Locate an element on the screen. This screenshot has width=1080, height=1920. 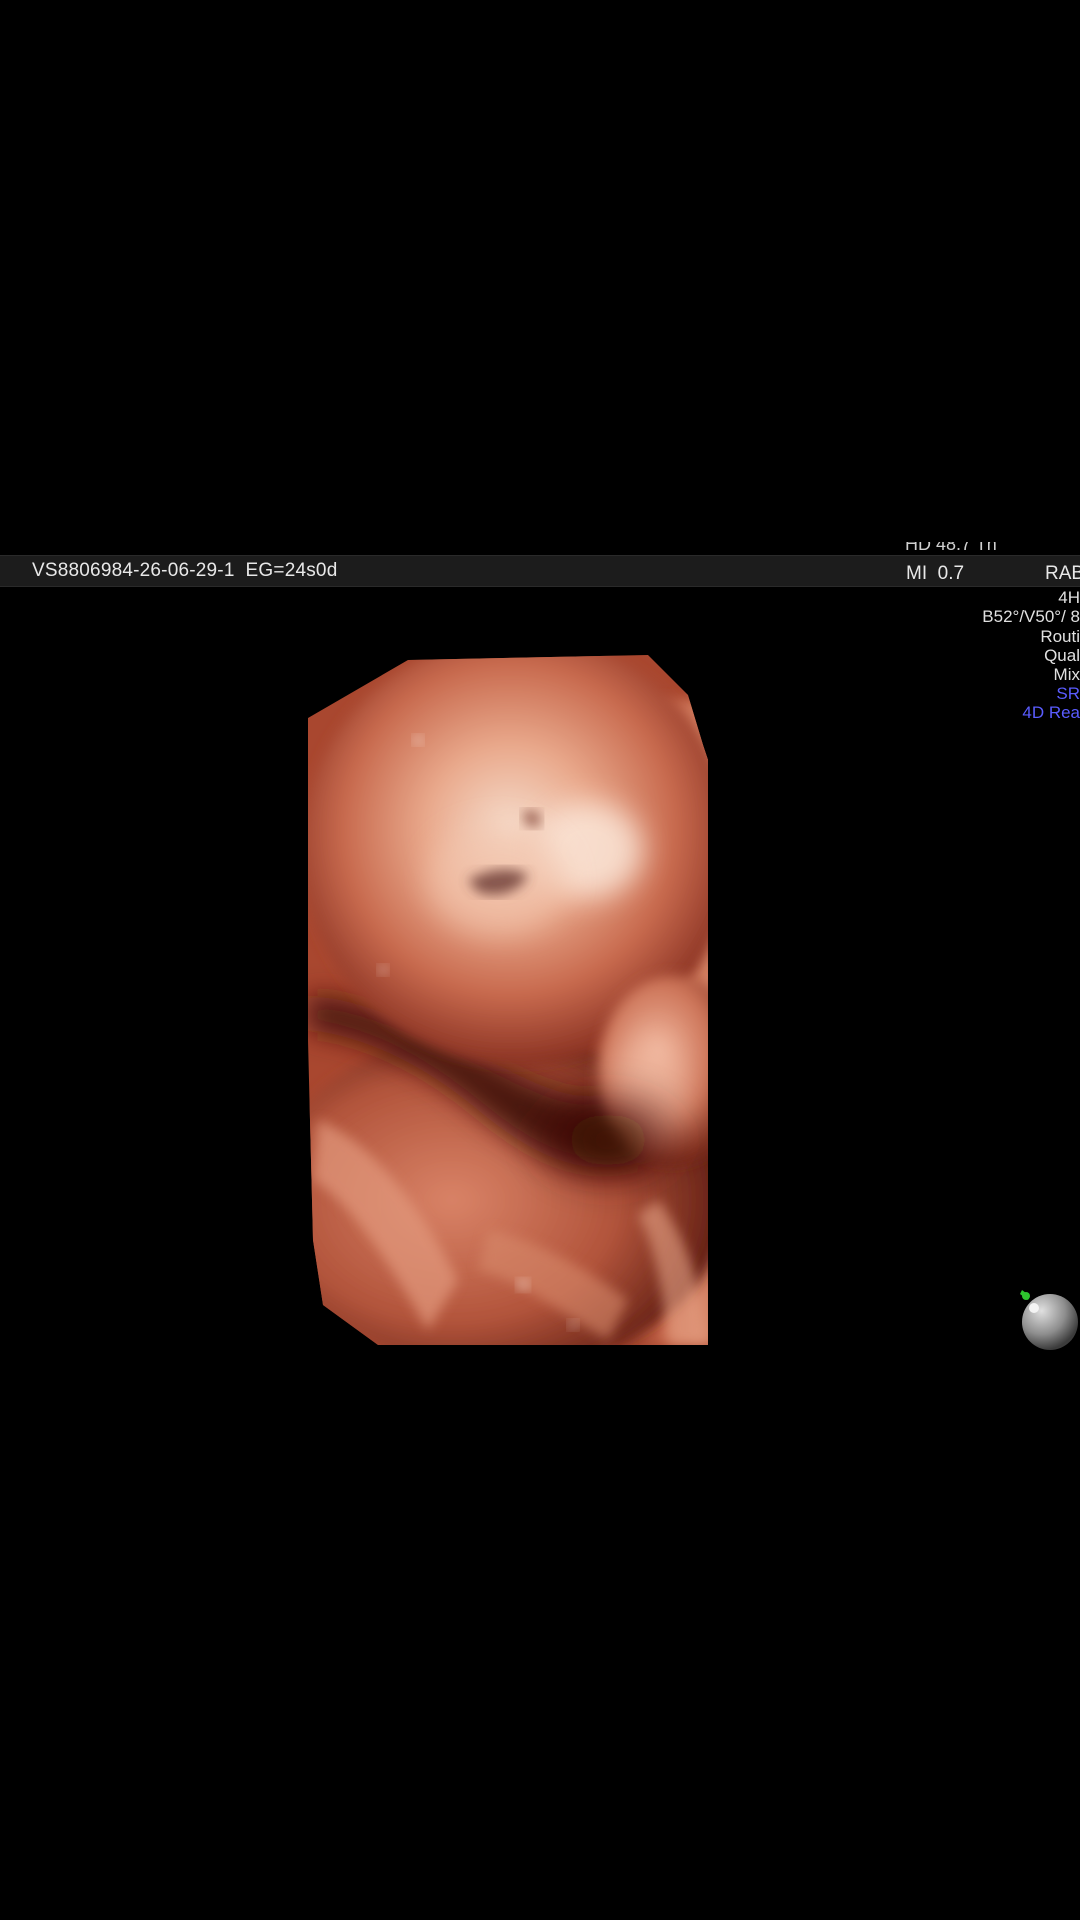
fetal-3d-render is located at coordinates (508, 1000).